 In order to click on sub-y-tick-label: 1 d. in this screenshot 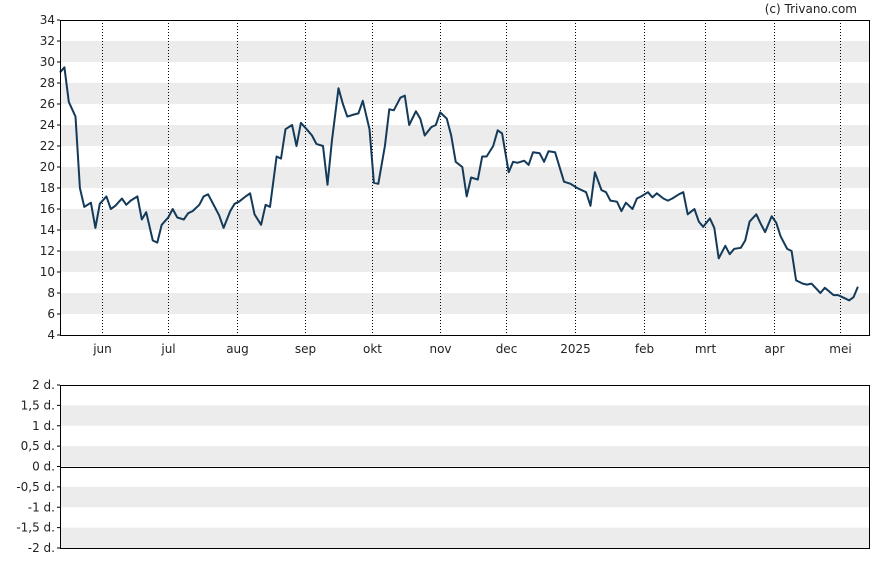, I will do `click(43, 426)`.